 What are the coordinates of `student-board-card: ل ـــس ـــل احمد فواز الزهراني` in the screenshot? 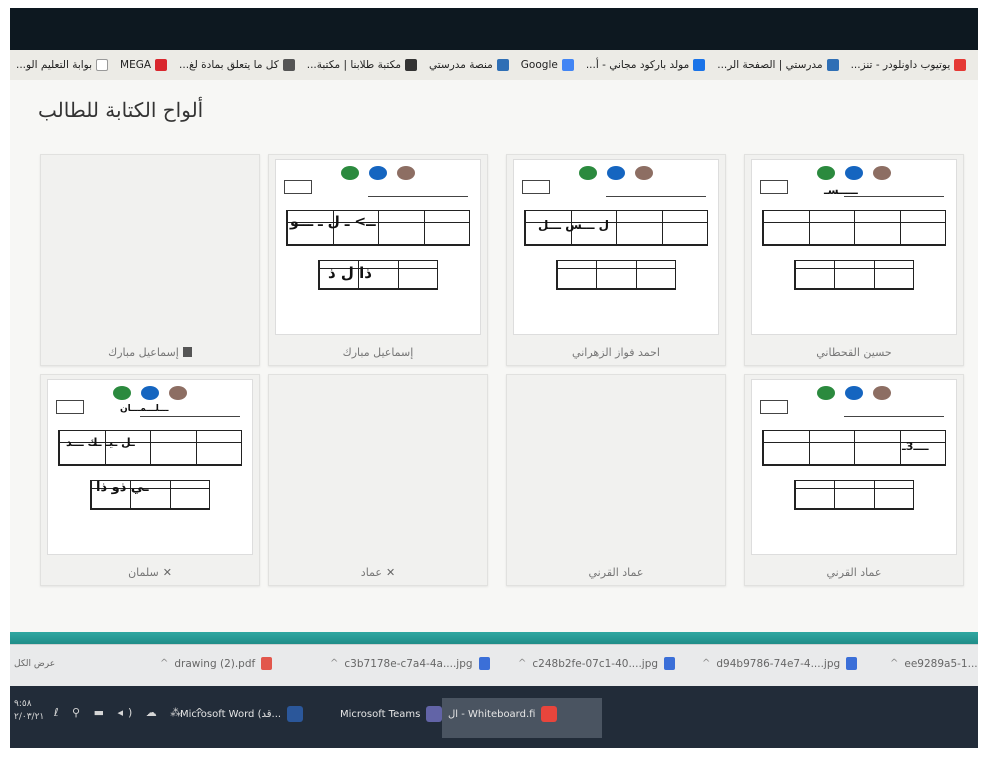 It's located at (616, 260).